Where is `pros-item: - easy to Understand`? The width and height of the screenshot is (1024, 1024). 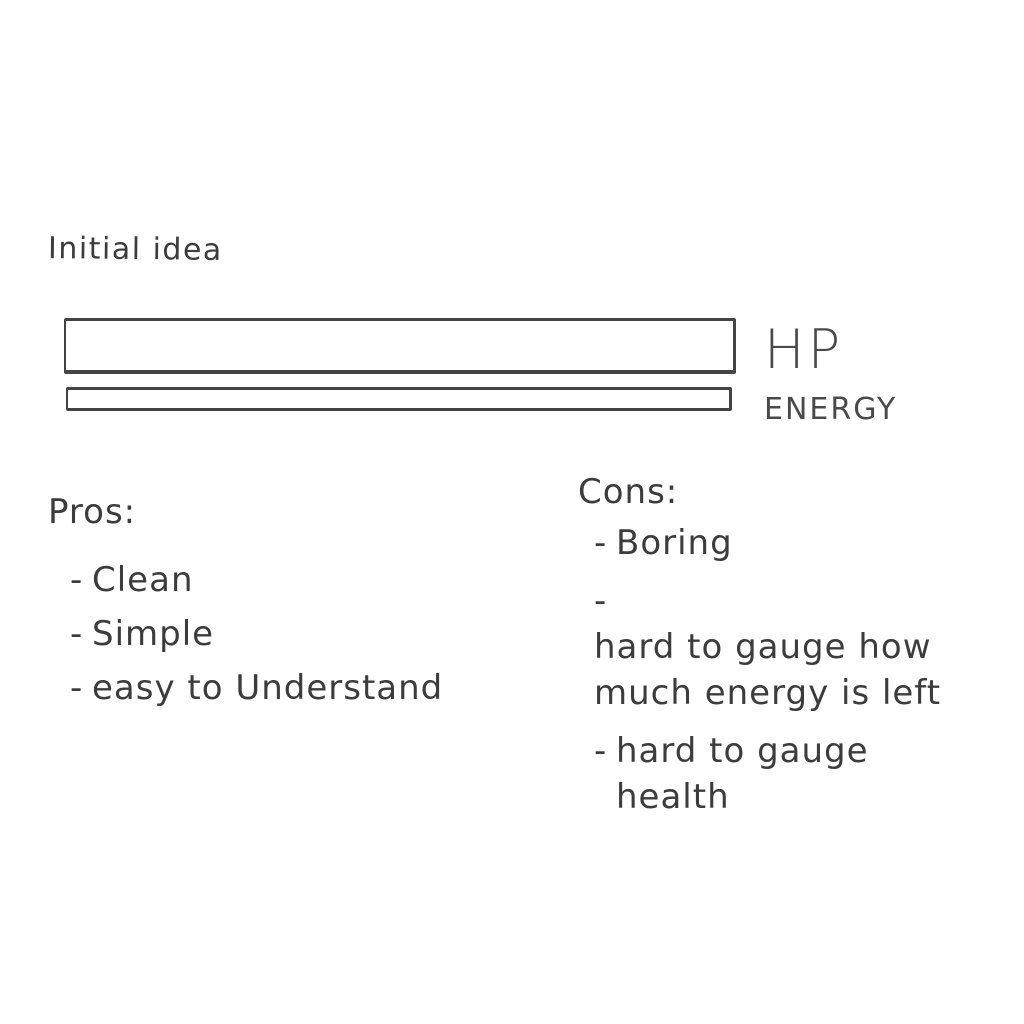 pros-item: - easy to Understand is located at coordinates (256, 695).